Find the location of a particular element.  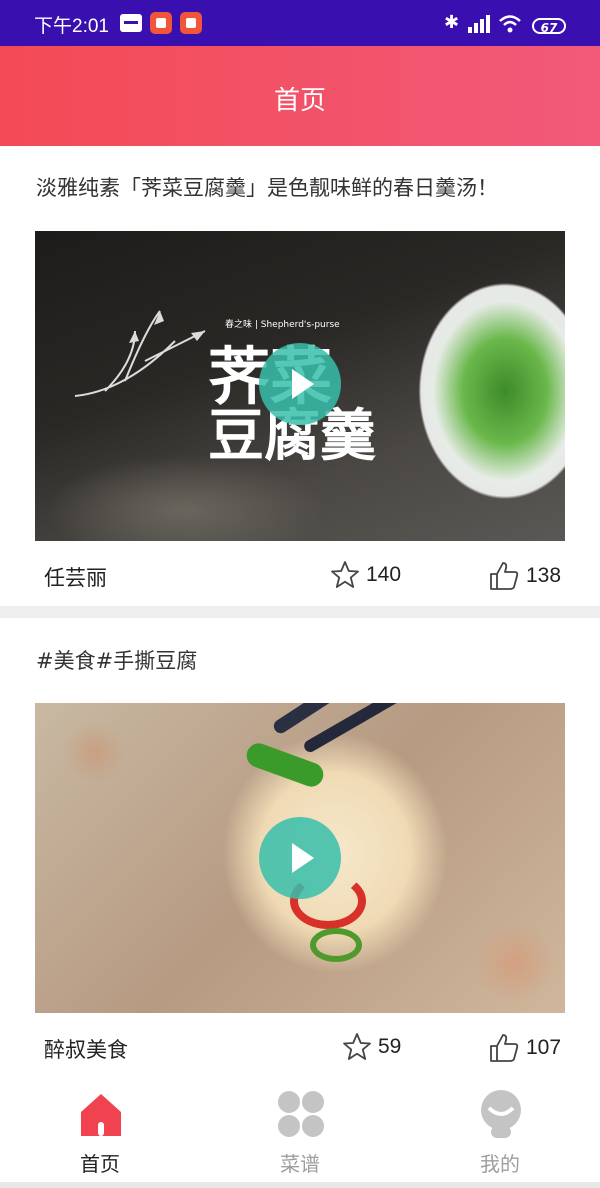

tab-label: 菜谱 is located at coordinates (300, 1164).